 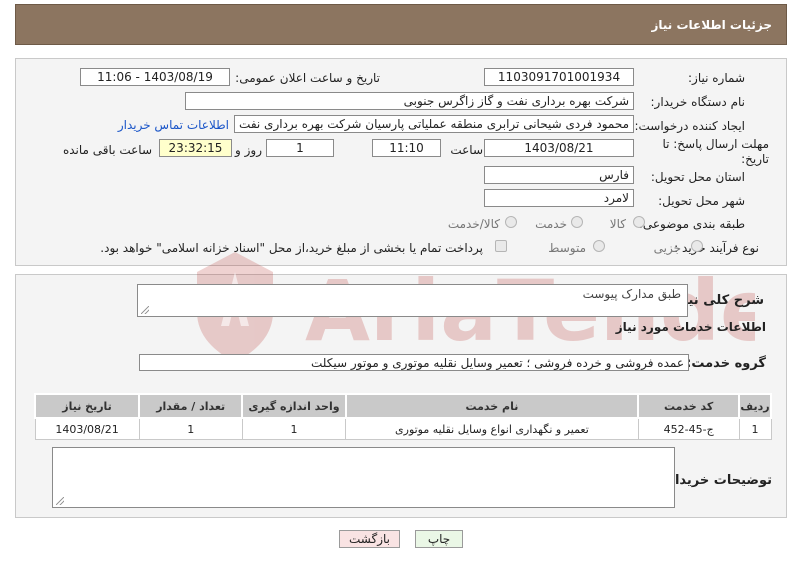 What do you see at coordinates (294, 406) in the screenshot?
I see `col-unit: واحد اندازه گیری` at bounding box center [294, 406].